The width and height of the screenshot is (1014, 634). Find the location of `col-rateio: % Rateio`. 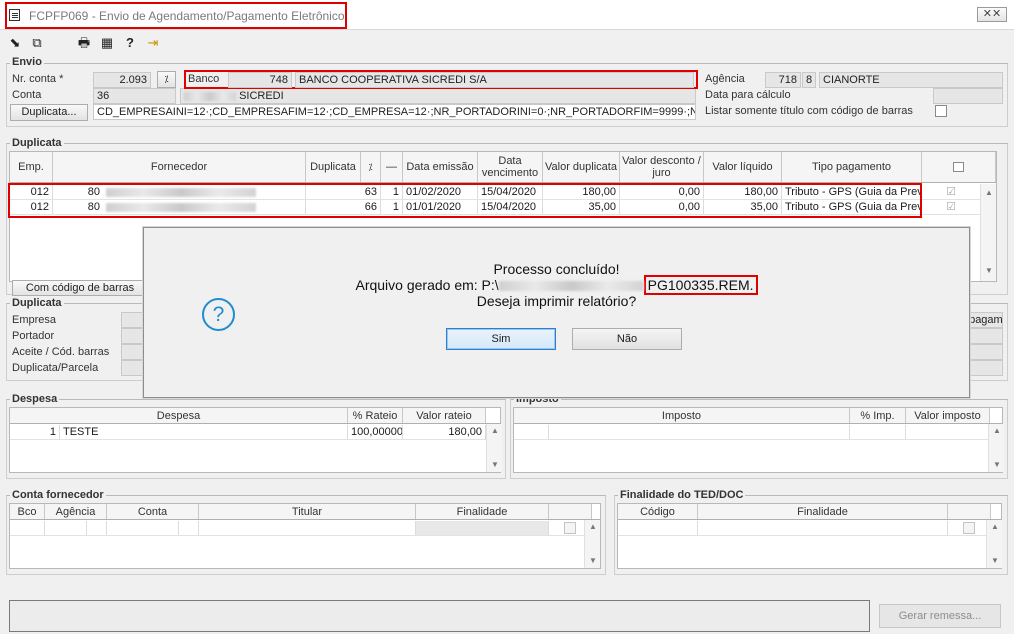

col-rateio: % Rateio is located at coordinates (375, 415).